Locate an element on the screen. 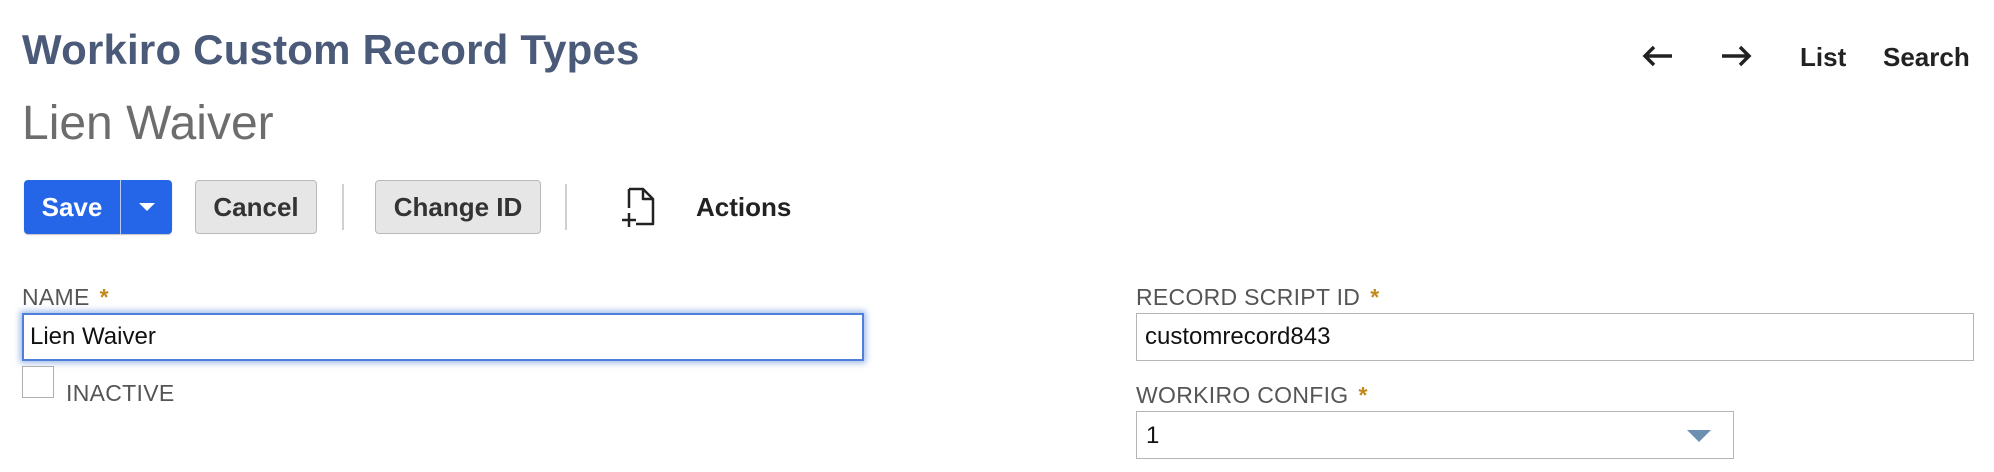 The width and height of the screenshot is (1994, 472). name-input is located at coordinates (443, 337).